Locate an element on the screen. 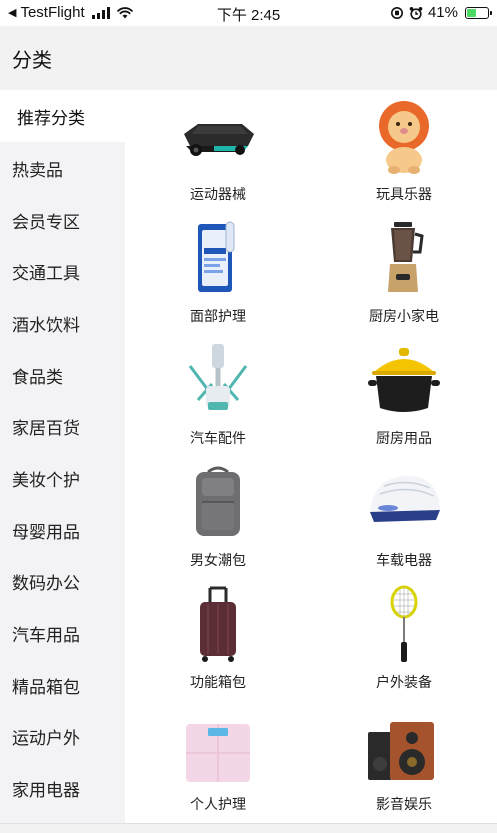 This screenshot has height=833, width=497. sidebar-item-food: 食品类 is located at coordinates (62, 375).